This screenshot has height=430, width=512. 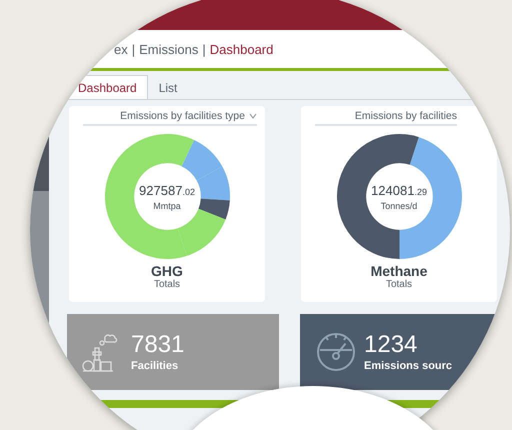 I want to click on total-value: 927587.02, so click(x=167, y=190).